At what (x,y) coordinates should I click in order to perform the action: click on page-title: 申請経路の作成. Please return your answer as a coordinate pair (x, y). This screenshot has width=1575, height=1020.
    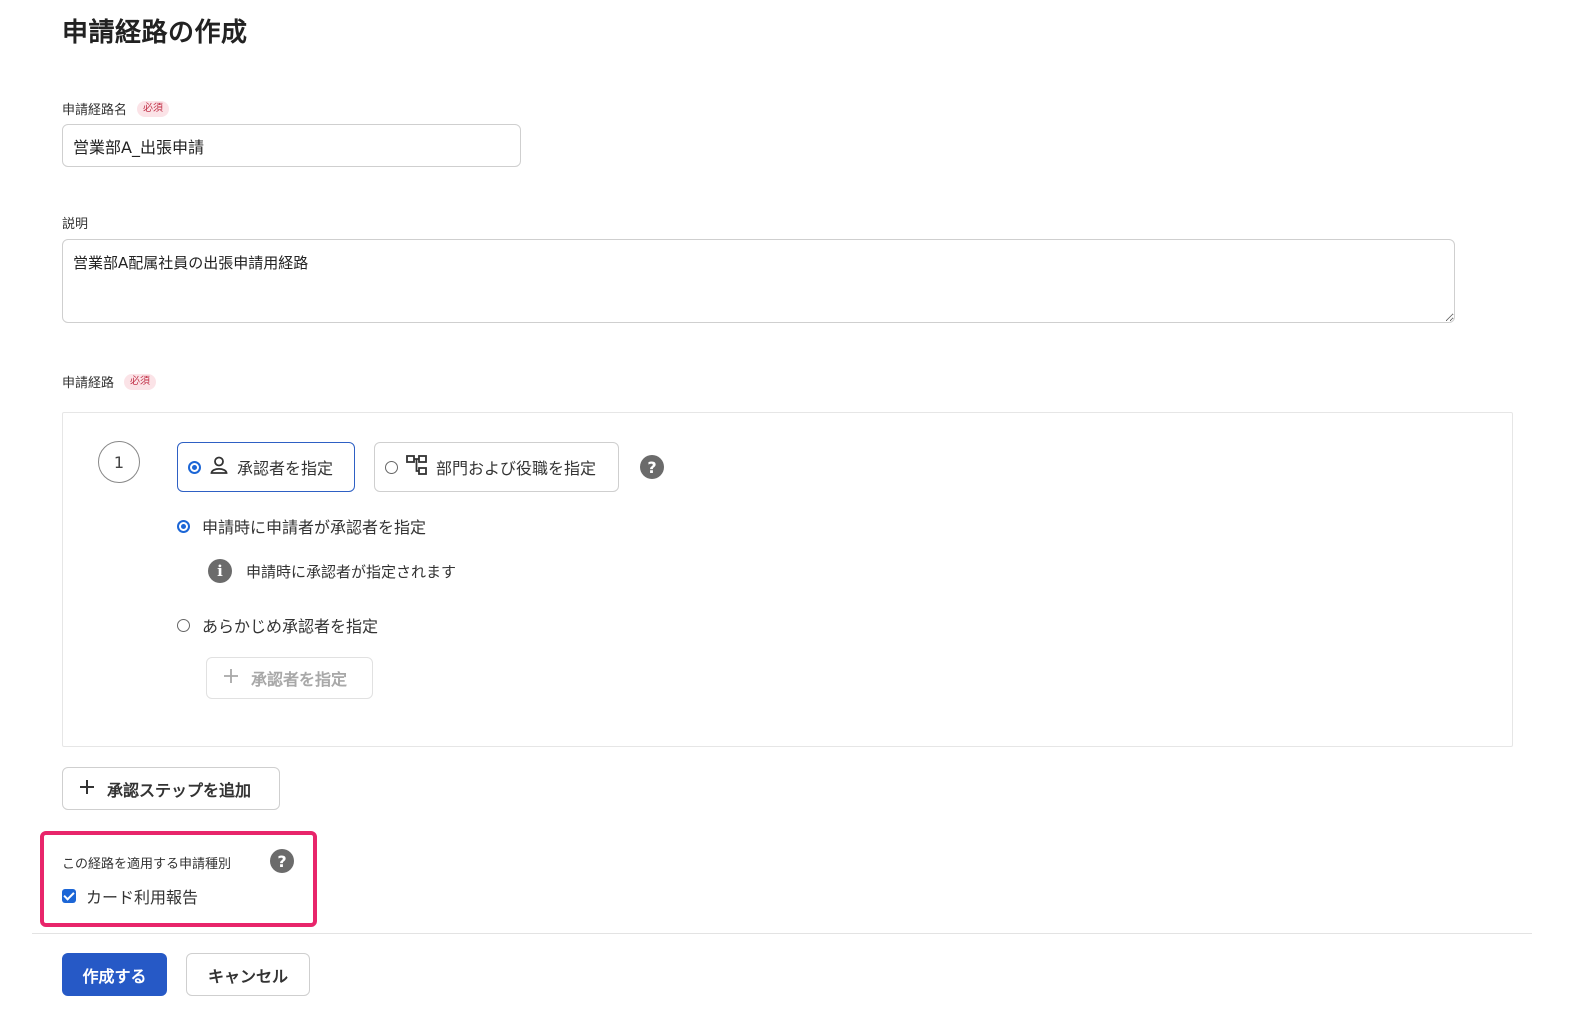
    Looking at the image, I should click on (155, 33).